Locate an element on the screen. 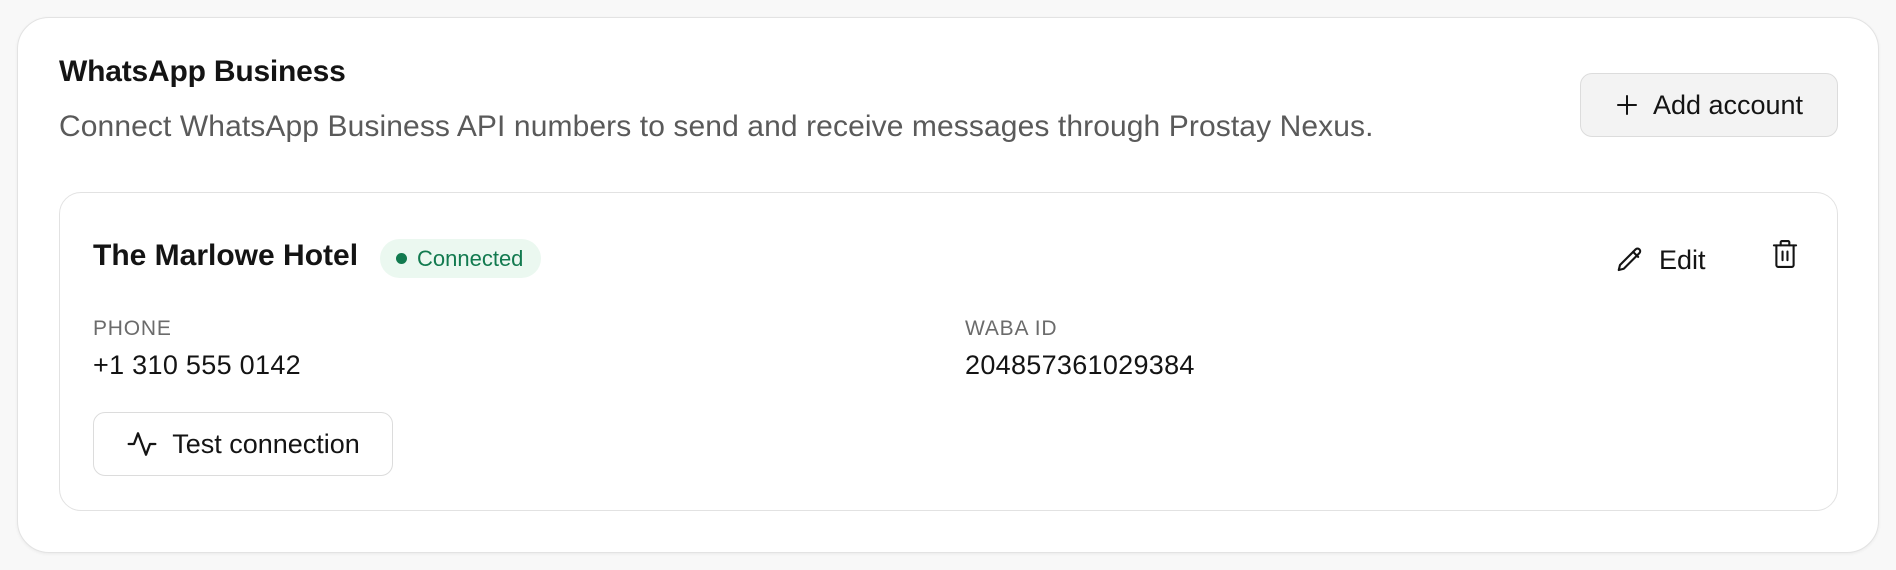 This screenshot has width=1896, height=570. section-title: WhatsApp Business is located at coordinates (202, 71).